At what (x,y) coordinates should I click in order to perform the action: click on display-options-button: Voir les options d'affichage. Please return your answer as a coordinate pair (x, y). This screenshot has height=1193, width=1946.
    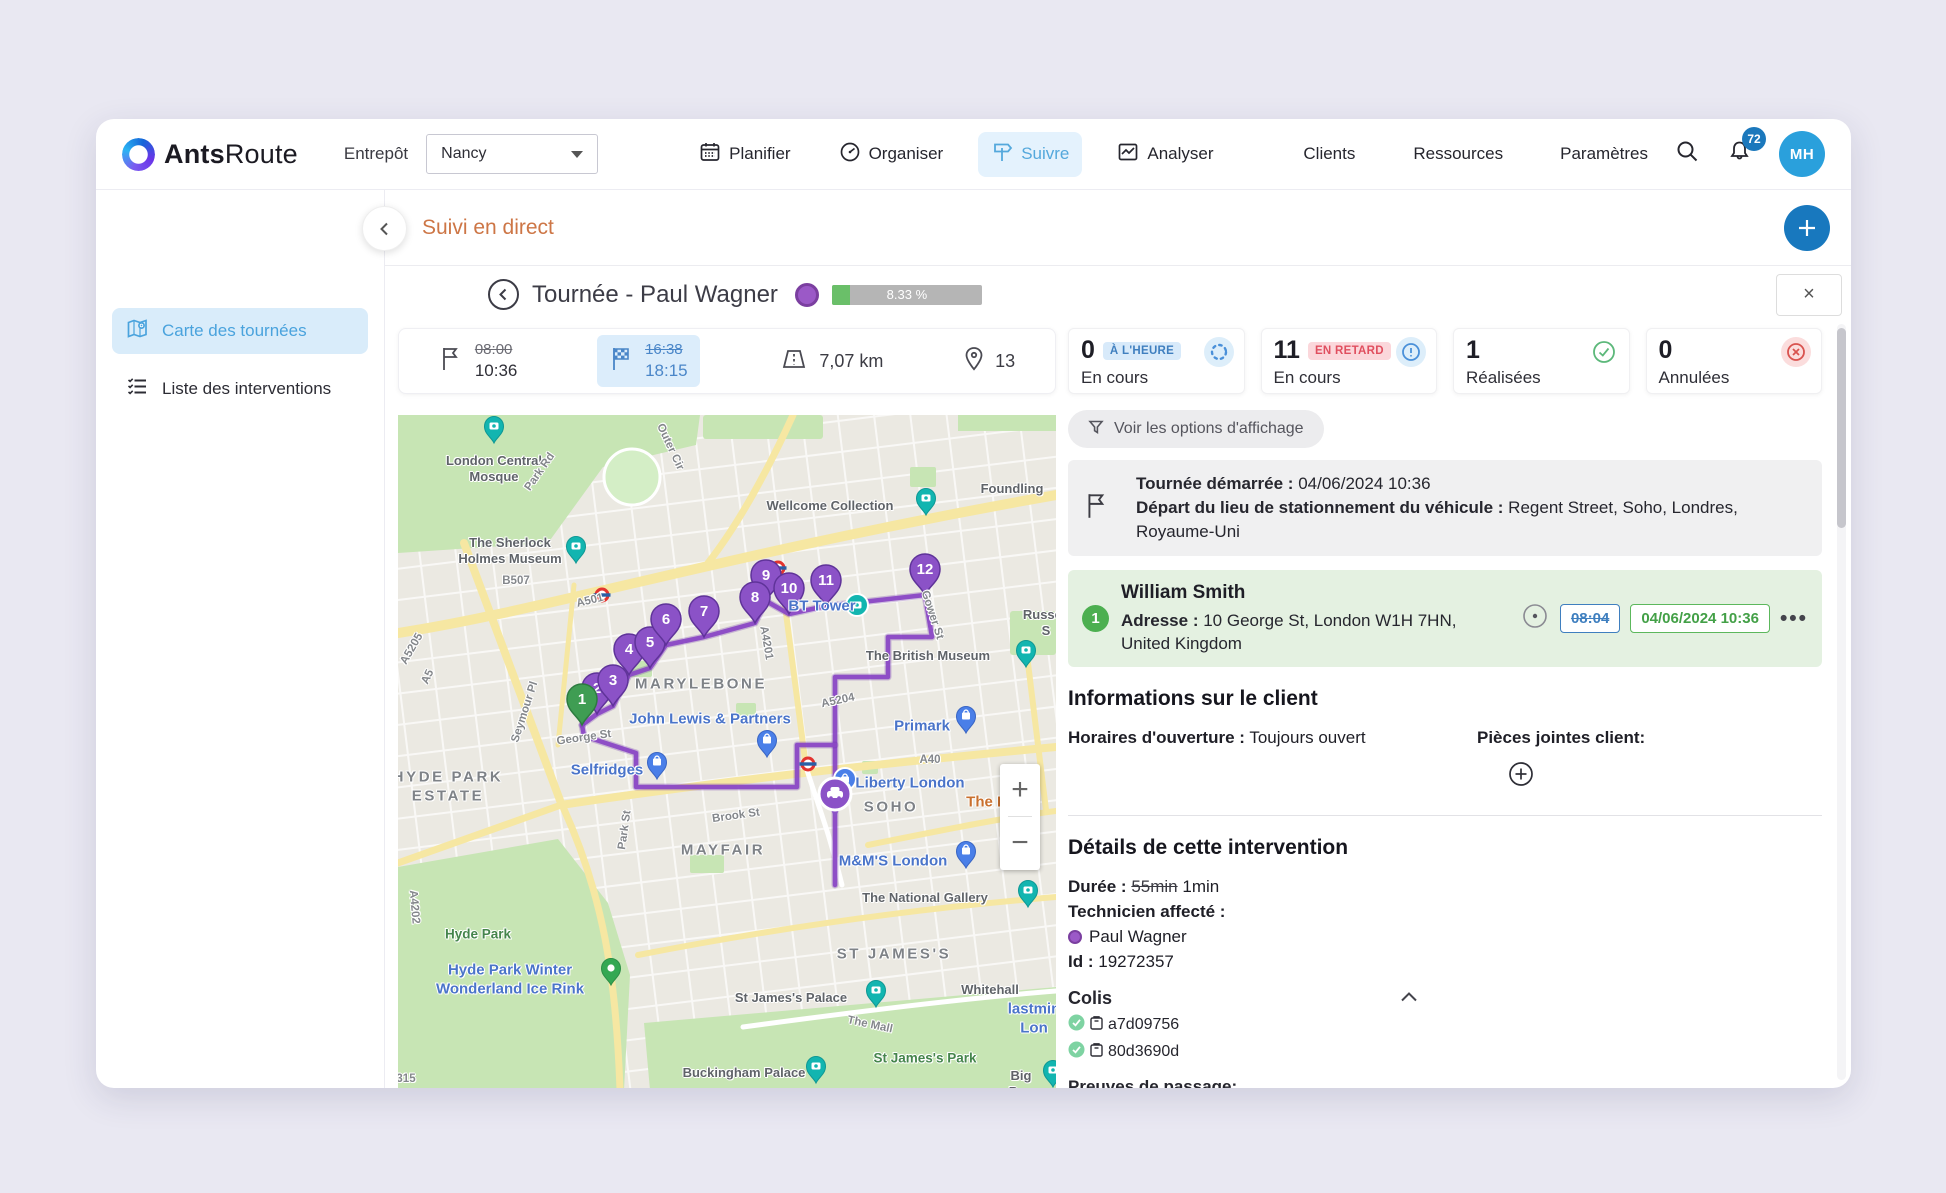
    Looking at the image, I should click on (1196, 429).